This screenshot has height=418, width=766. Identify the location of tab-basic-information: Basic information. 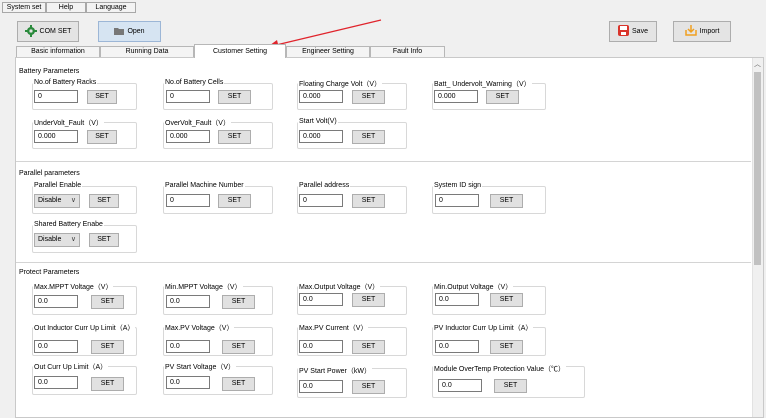
(58, 51).